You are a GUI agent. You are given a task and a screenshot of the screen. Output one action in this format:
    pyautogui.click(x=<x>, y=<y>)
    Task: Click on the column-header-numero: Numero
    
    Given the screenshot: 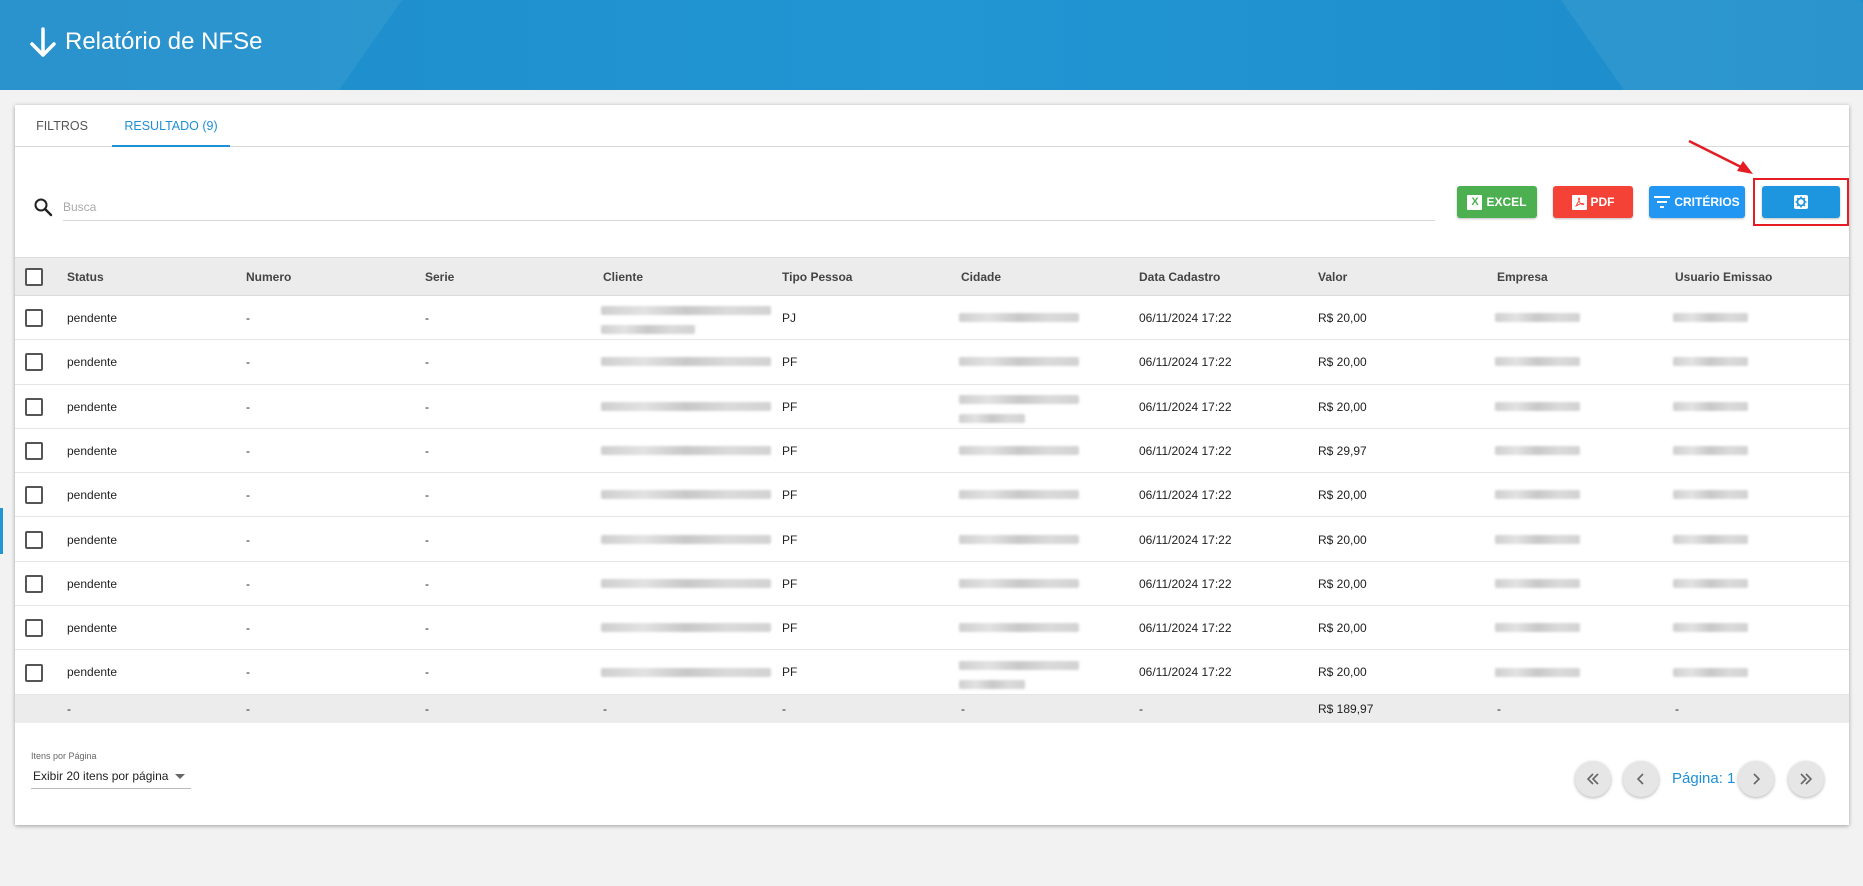 What is the action you would take?
    pyautogui.click(x=268, y=277)
    